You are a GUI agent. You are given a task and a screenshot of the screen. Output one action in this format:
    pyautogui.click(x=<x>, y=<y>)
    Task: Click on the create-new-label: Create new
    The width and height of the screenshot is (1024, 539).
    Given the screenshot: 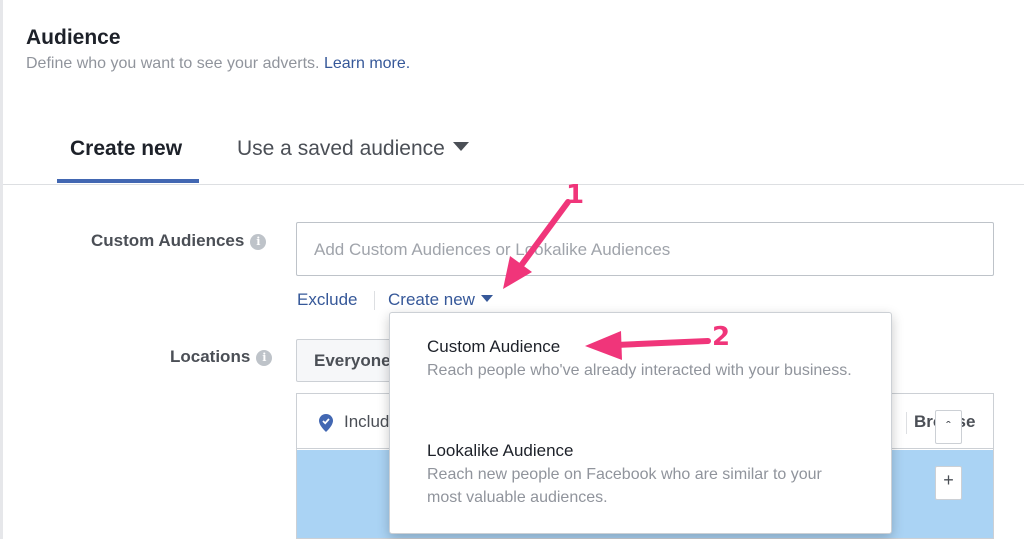 What is the action you would take?
    pyautogui.click(x=431, y=299)
    